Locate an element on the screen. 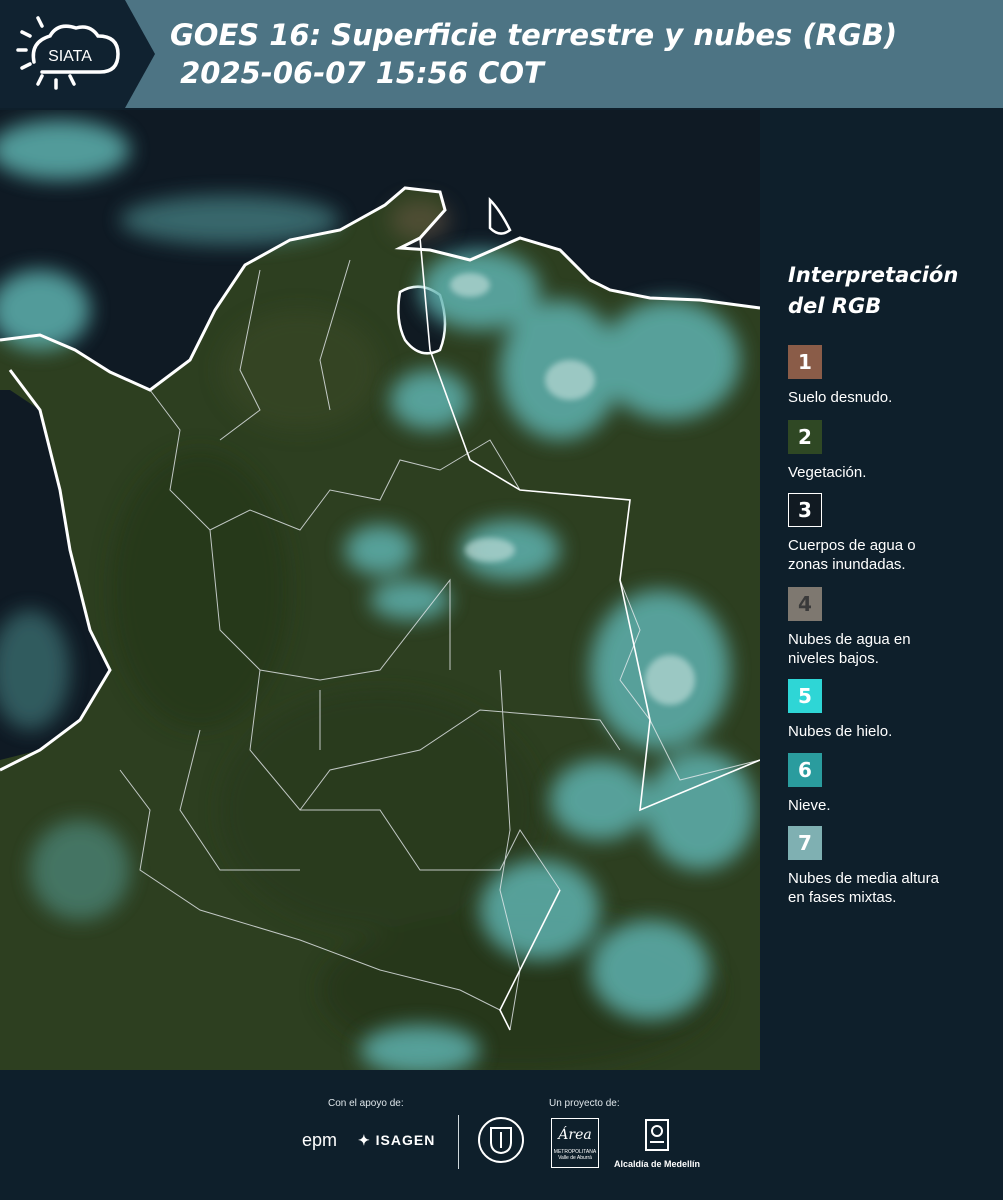 The height and width of the screenshot is (1200, 1003). legend-label-line-2: zonas inundadas. is located at coordinates (847, 564).